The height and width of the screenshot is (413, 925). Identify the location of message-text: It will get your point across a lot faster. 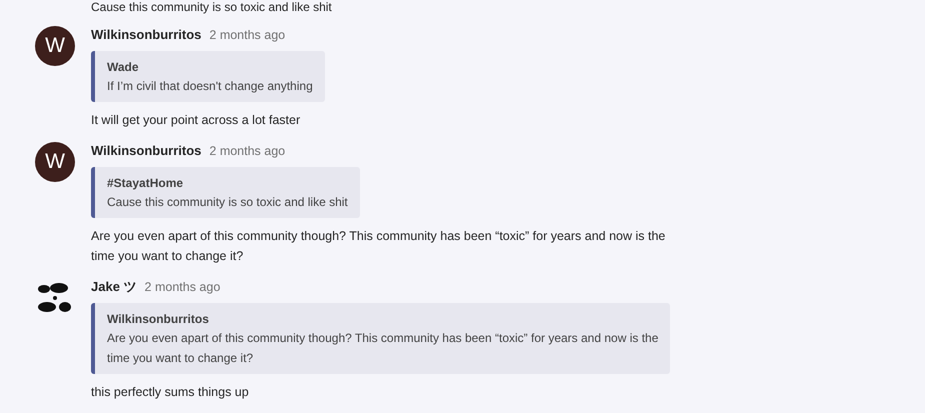
(195, 120).